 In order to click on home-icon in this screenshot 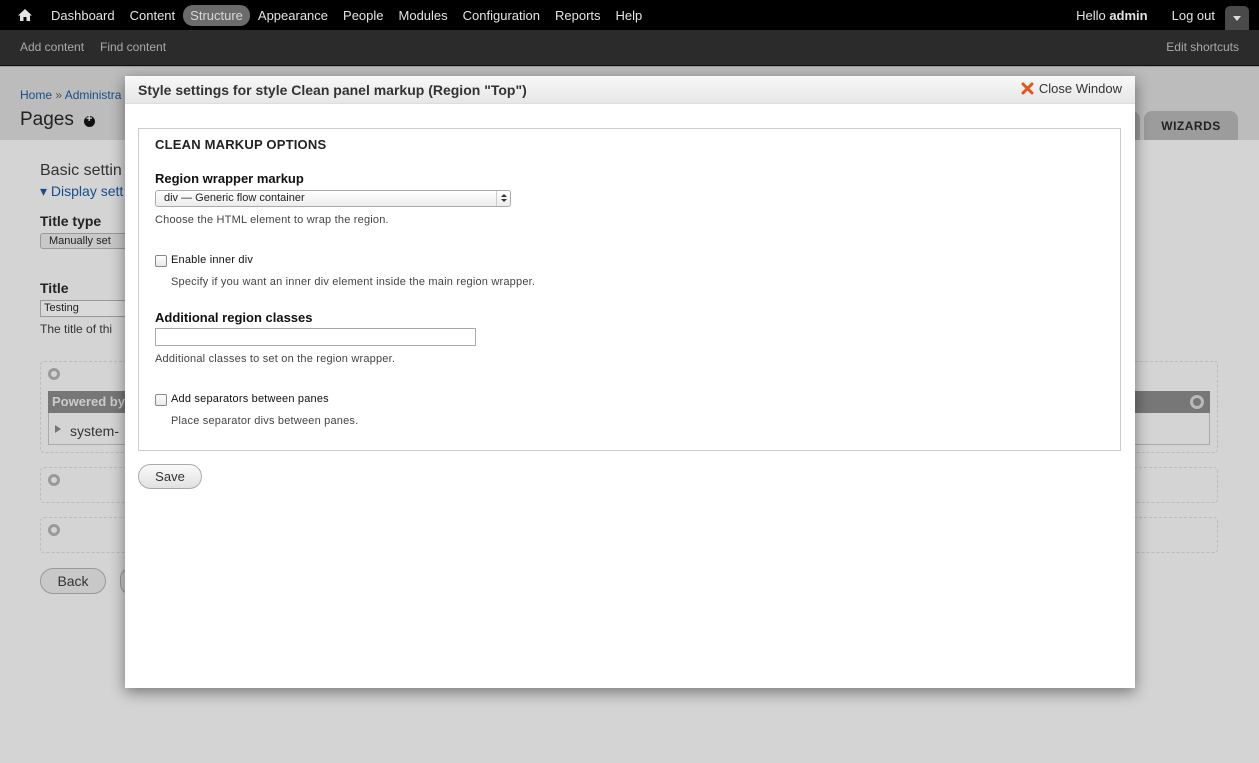, I will do `click(25, 15)`.